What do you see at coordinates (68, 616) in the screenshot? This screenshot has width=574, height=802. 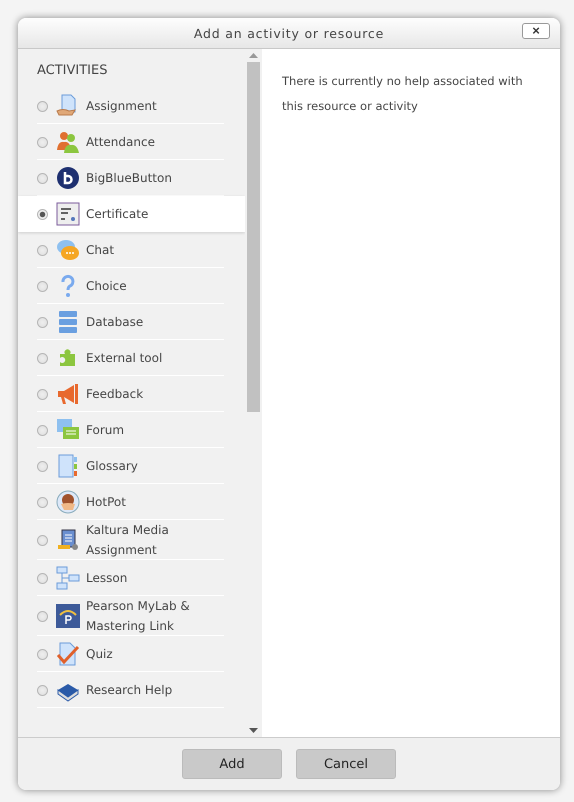 I see `arch-letter-icon` at bounding box center [68, 616].